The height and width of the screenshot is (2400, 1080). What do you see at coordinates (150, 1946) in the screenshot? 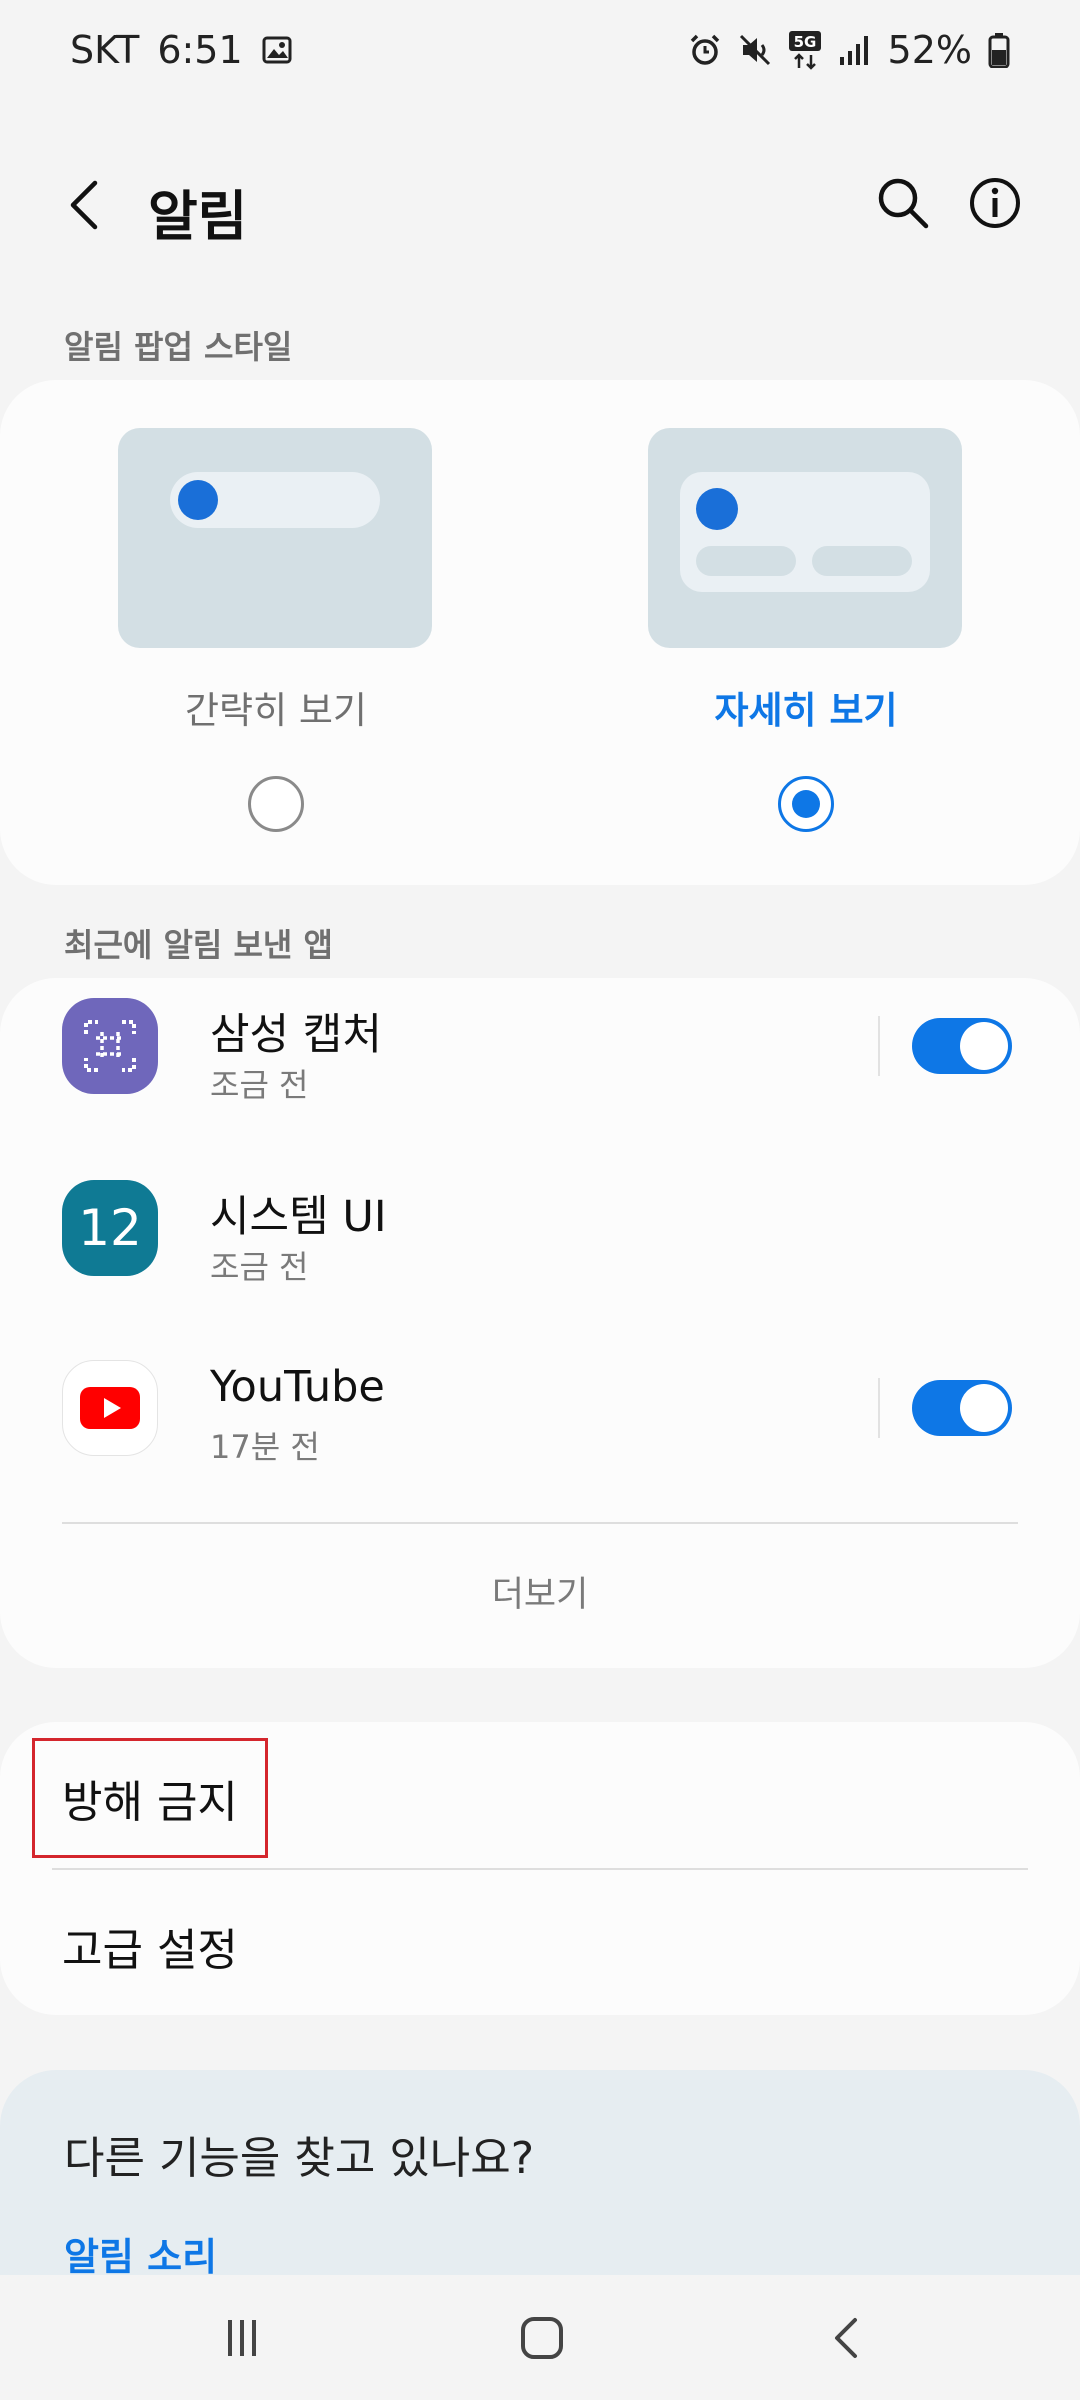
I see `advanced-settings-item: 고급 설정` at bounding box center [150, 1946].